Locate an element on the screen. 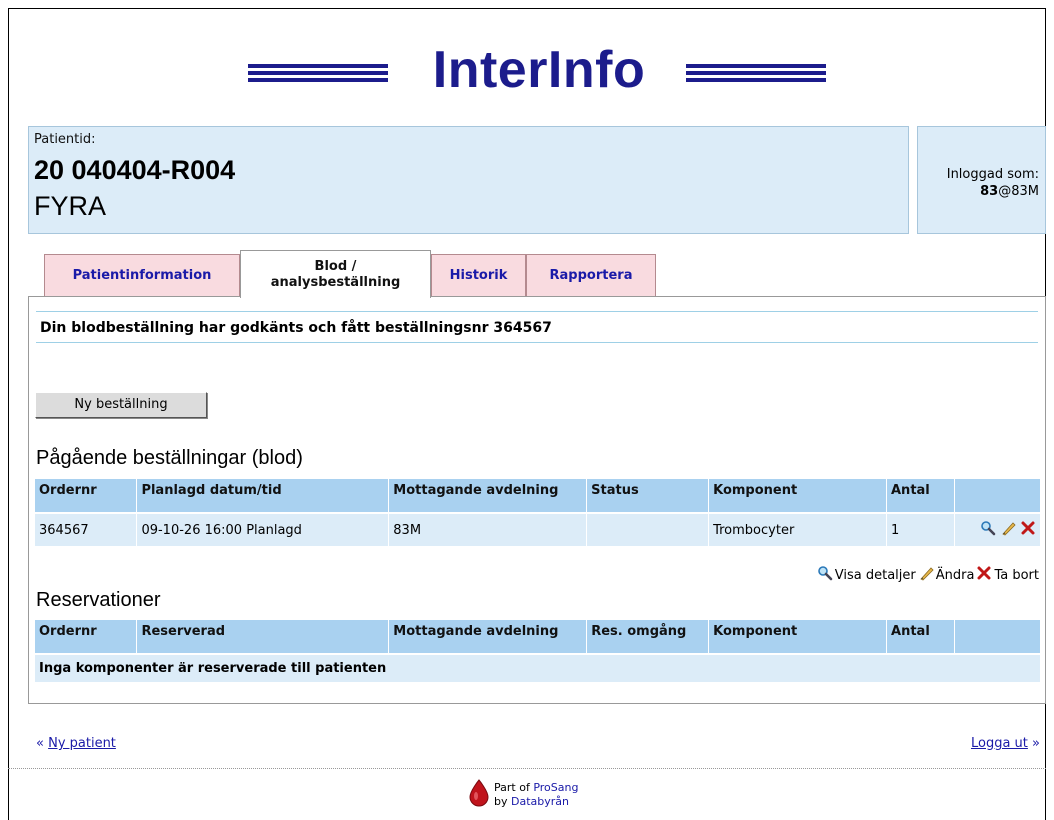 This screenshot has width=1054, height=820. tab-label-line1: Blod / is located at coordinates (335, 266).